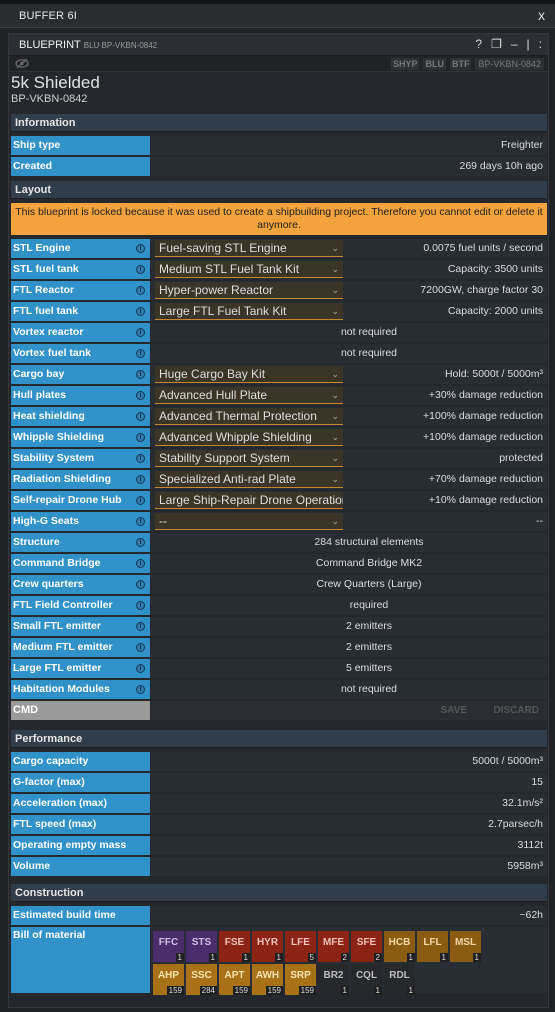 The height and width of the screenshot is (1012, 555). Describe the element at coordinates (201, 975) in the screenshot. I see `material-ticker: SSC` at that location.